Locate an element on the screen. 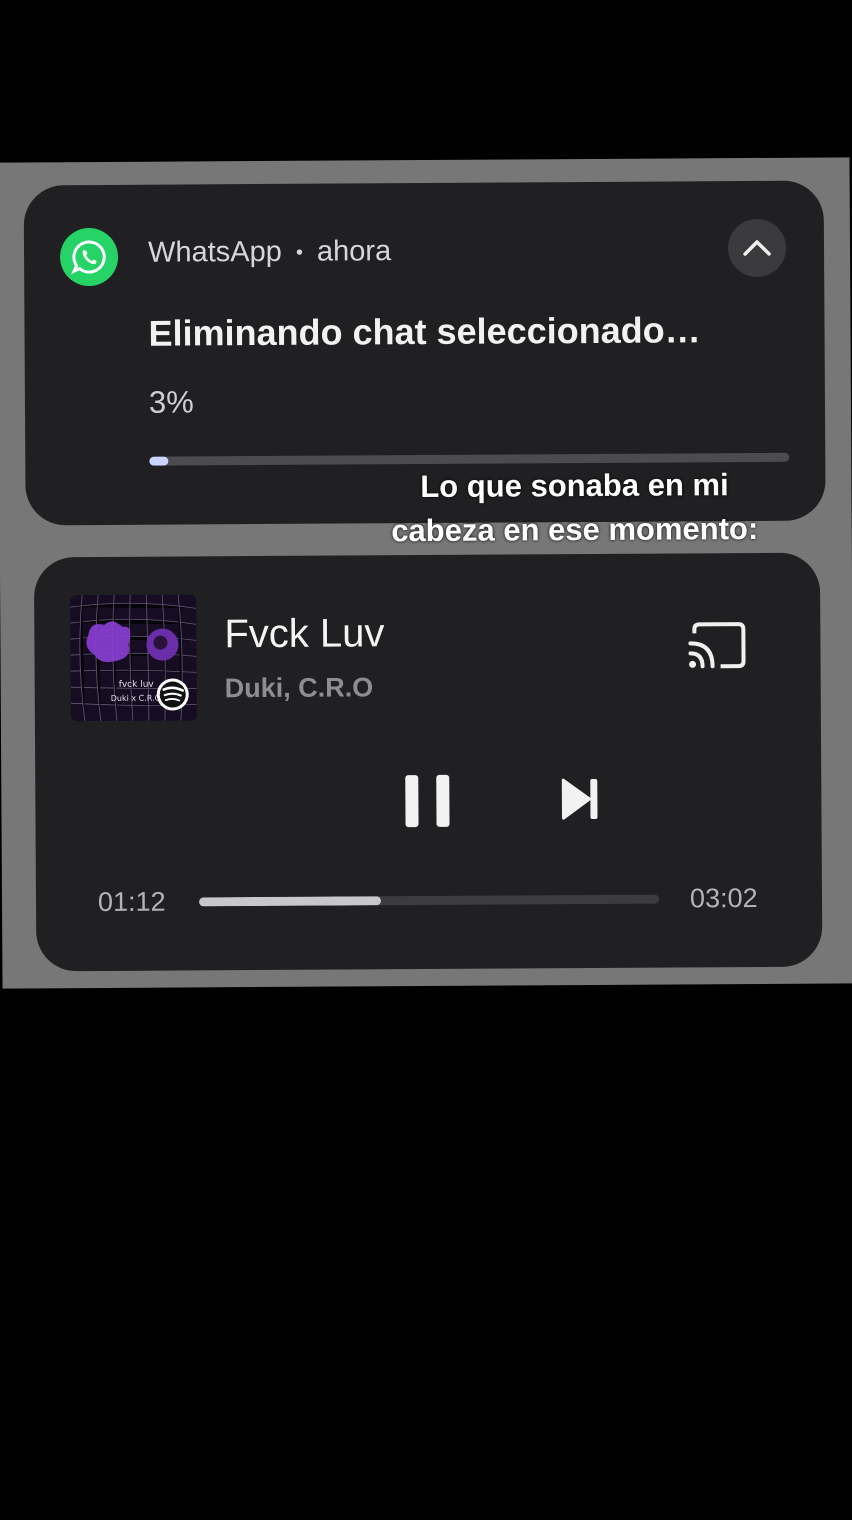 Image resolution: width=852 pixels, height=1520 pixels. app-name: WhatsApp is located at coordinates (214, 252).